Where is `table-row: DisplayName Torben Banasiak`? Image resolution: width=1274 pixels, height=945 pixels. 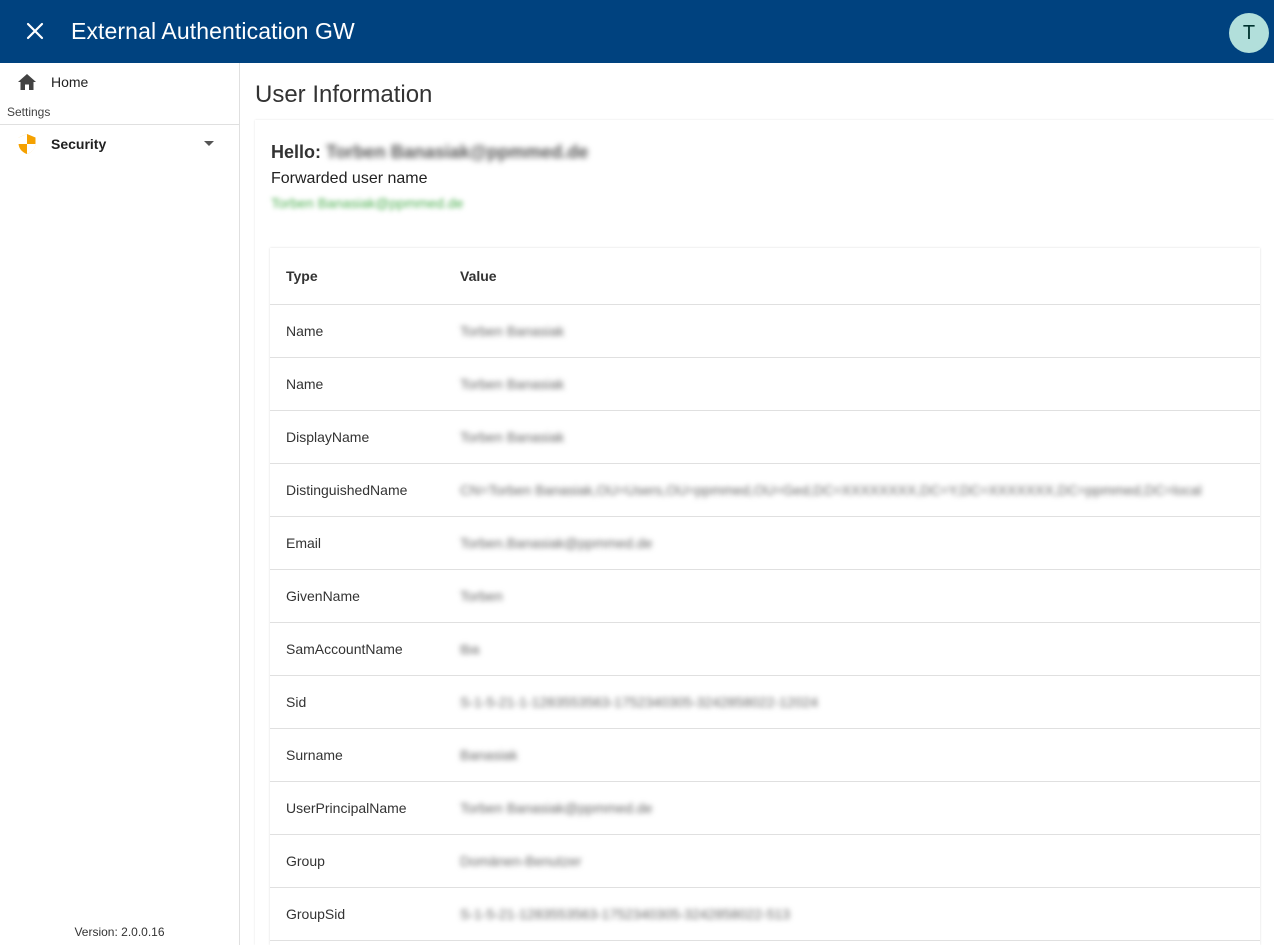
table-row: DisplayName Torben Banasiak is located at coordinates (765, 437).